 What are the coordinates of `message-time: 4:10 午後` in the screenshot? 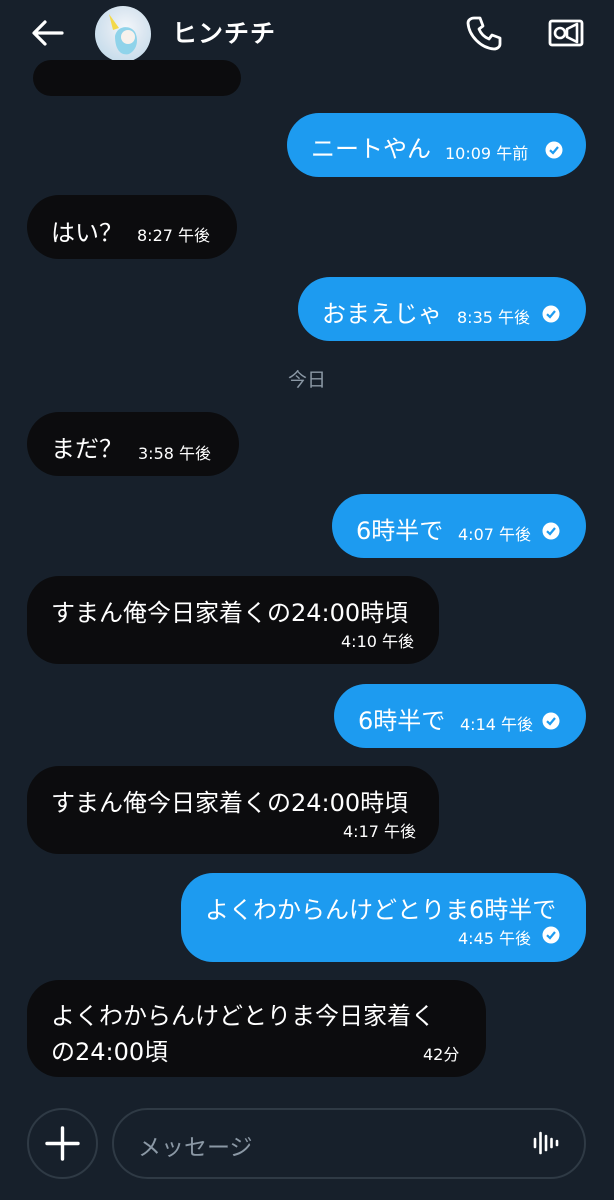 It's located at (378, 641).